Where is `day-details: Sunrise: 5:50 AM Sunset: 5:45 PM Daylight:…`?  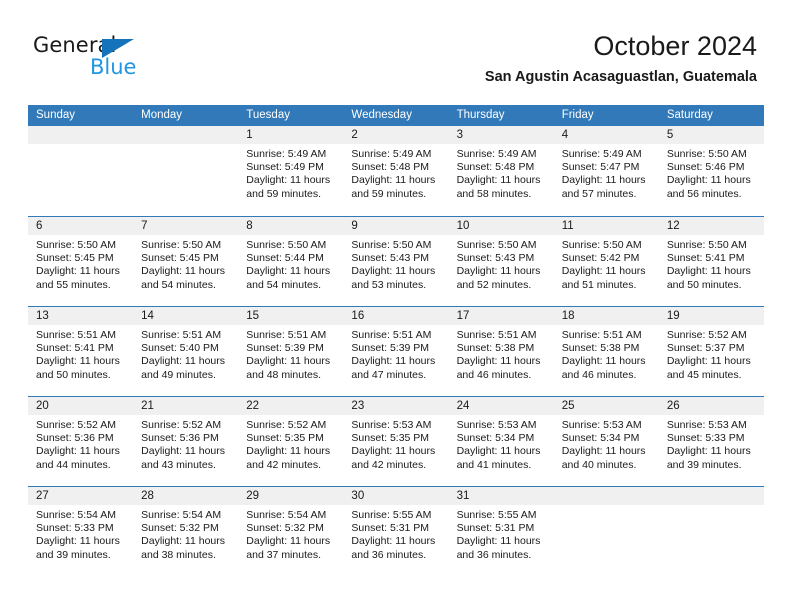
day-details: Sunrise: 5:50 AM Sunset: 5:45 PM Daylight:… is located at coordinates (80, 263).